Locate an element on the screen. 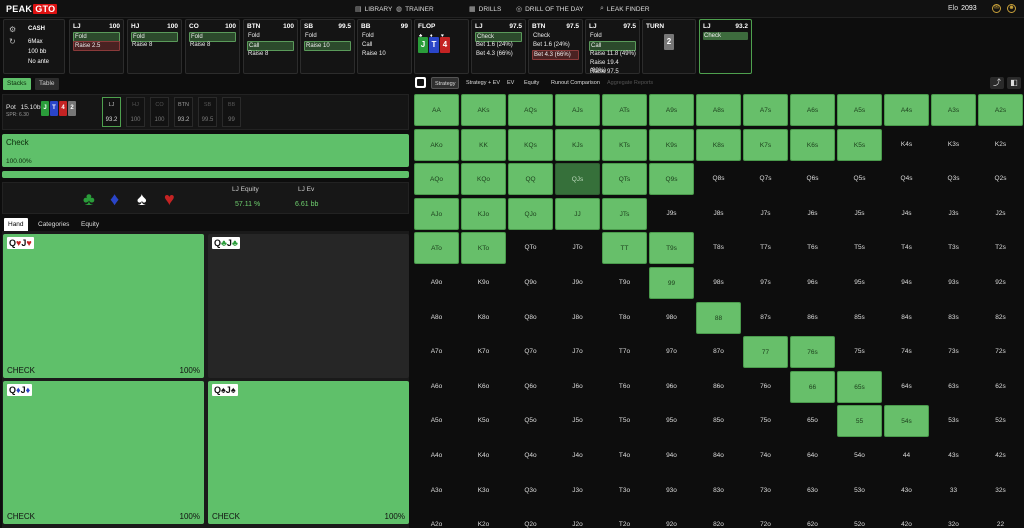  range-cell: 75o is located at coordinates (765, 421).